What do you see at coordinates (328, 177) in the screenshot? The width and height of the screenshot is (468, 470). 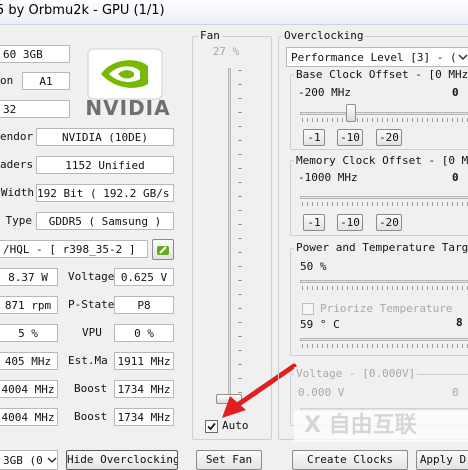 I see `memory-clock-min-label: -1000 MHz` at bounding box center [328, 177].